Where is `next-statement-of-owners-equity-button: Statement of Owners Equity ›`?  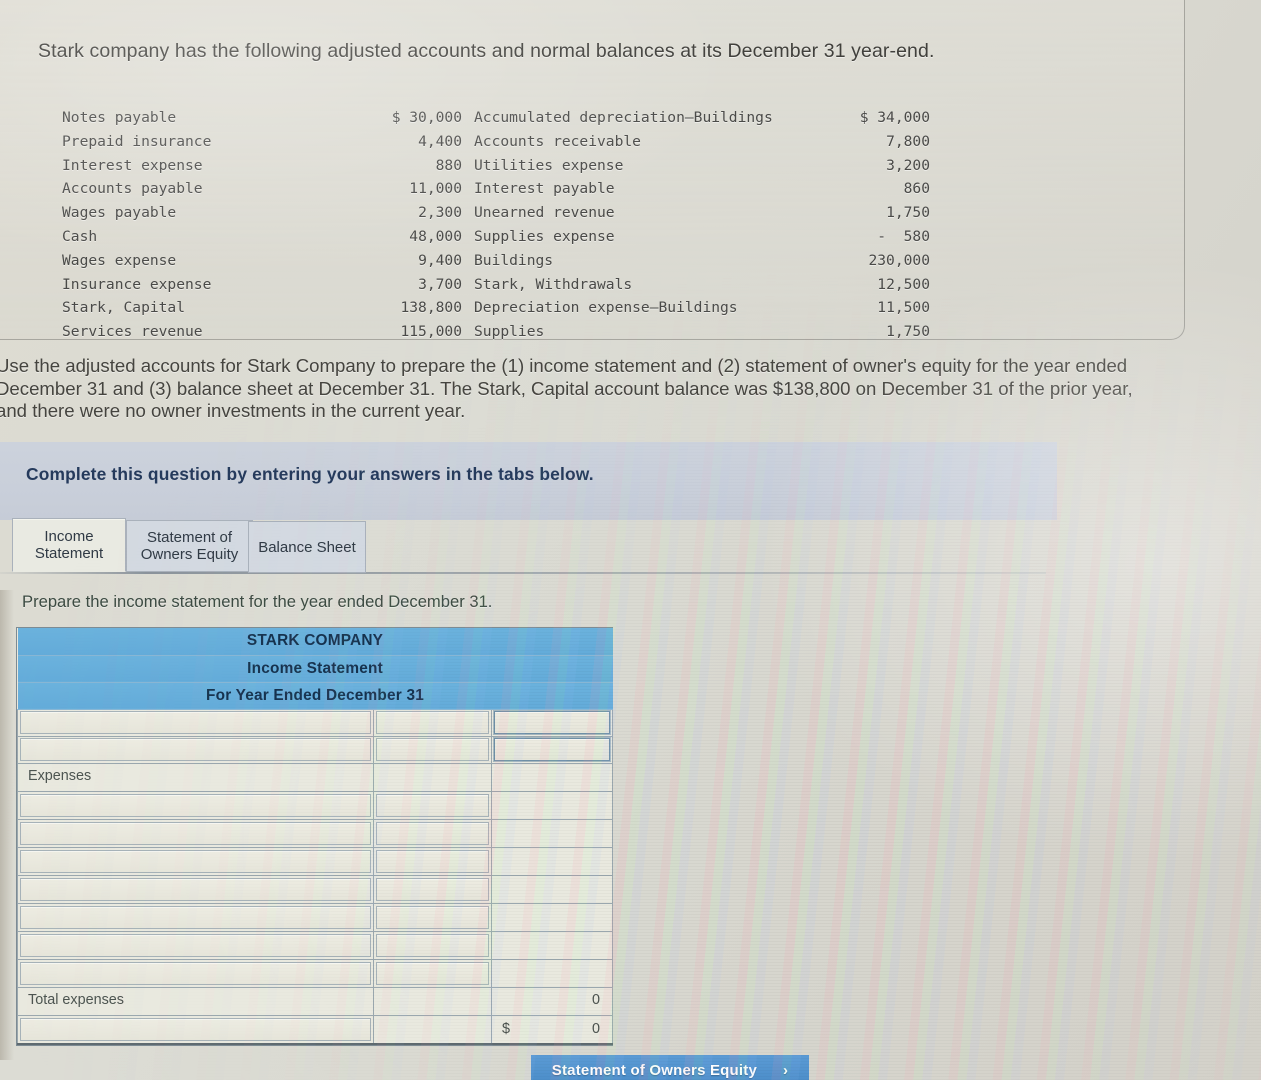
next-statement-of-owners-equity-button: Statement of Owners Equity › is located at coordinates (670, 1067).